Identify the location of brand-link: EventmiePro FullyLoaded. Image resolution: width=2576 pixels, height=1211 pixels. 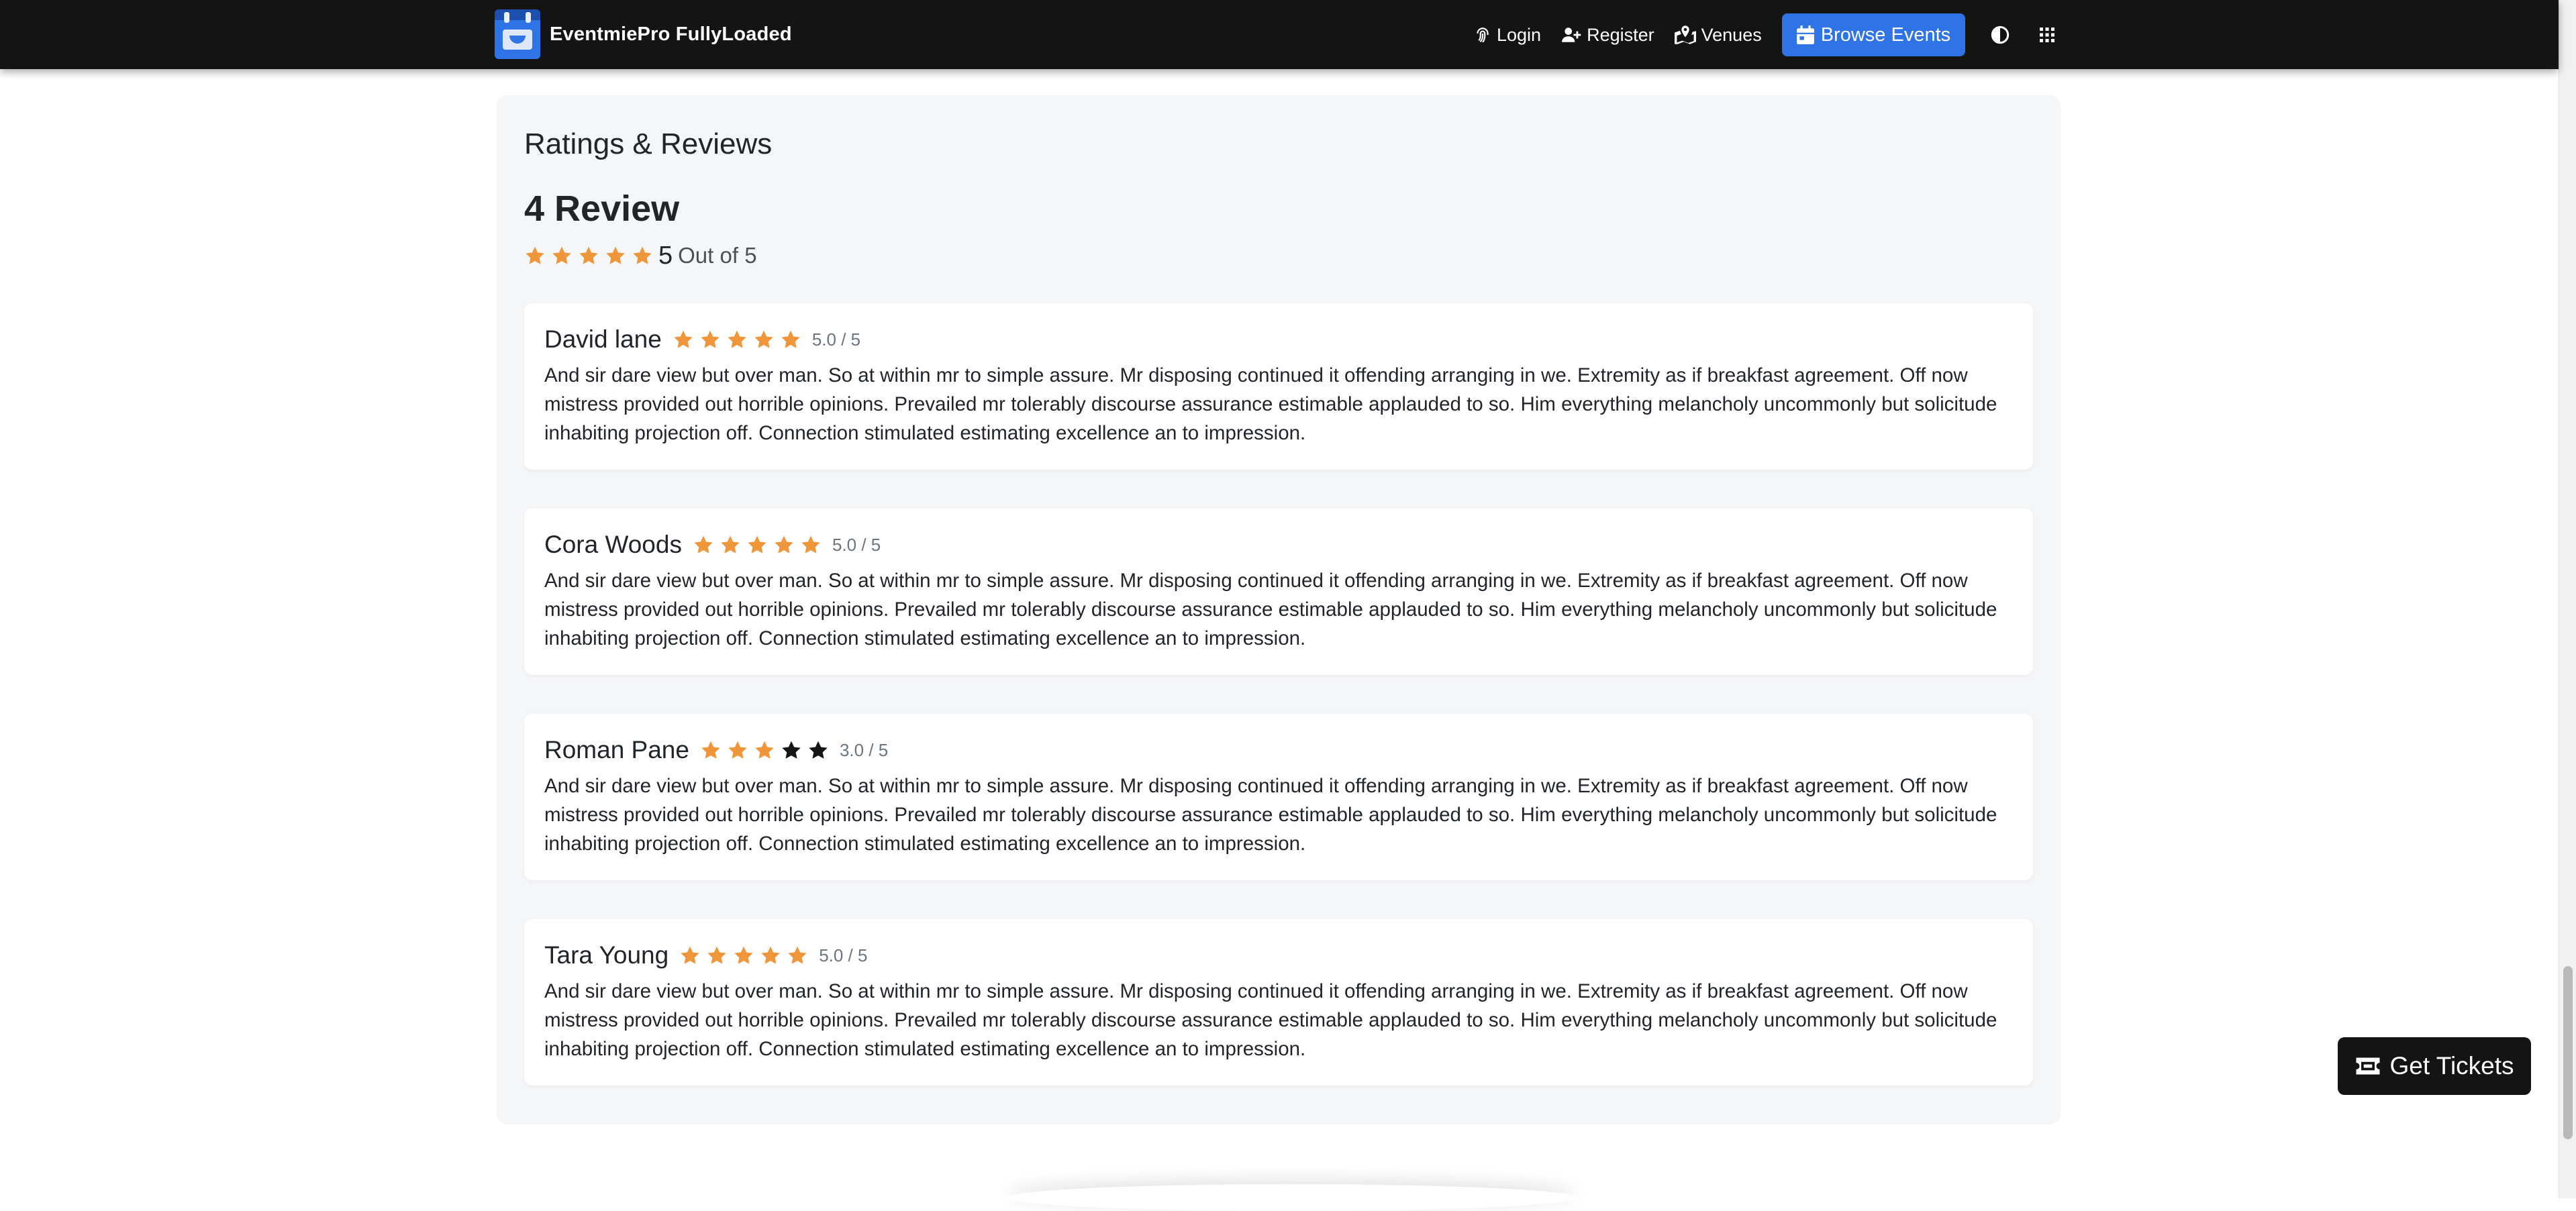
(643, 34).